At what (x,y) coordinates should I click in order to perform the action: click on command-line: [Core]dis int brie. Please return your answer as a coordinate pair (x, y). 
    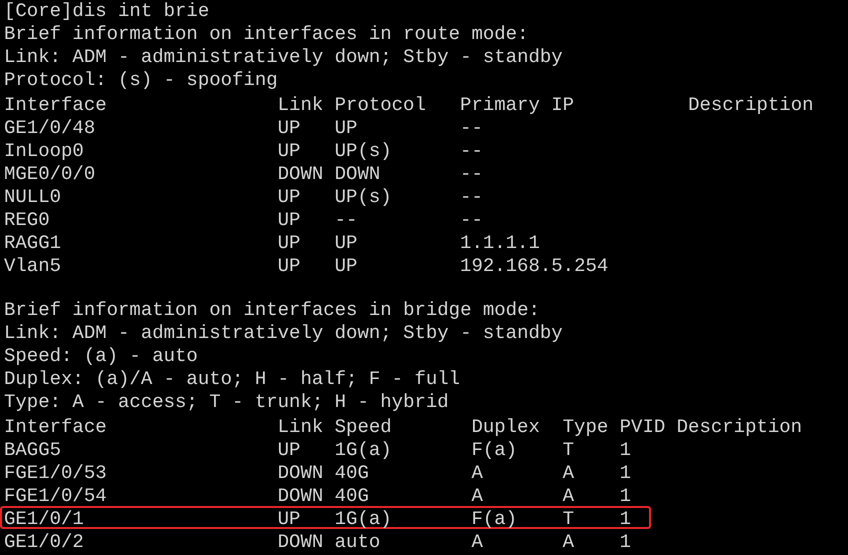
    Looking at the image, I should click on (107, 11).